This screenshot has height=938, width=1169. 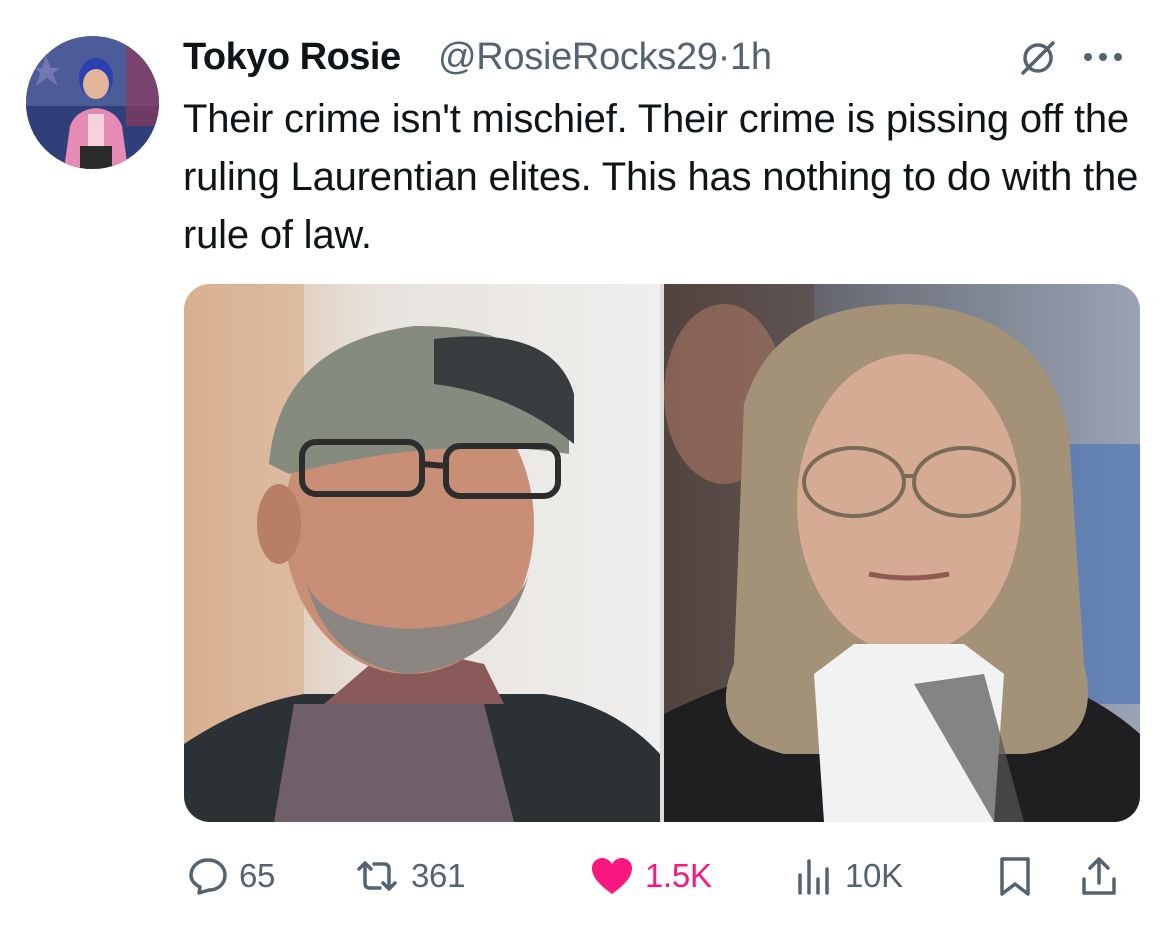 I want to click on like-button: 1.5K, so click(x=650, y=876).